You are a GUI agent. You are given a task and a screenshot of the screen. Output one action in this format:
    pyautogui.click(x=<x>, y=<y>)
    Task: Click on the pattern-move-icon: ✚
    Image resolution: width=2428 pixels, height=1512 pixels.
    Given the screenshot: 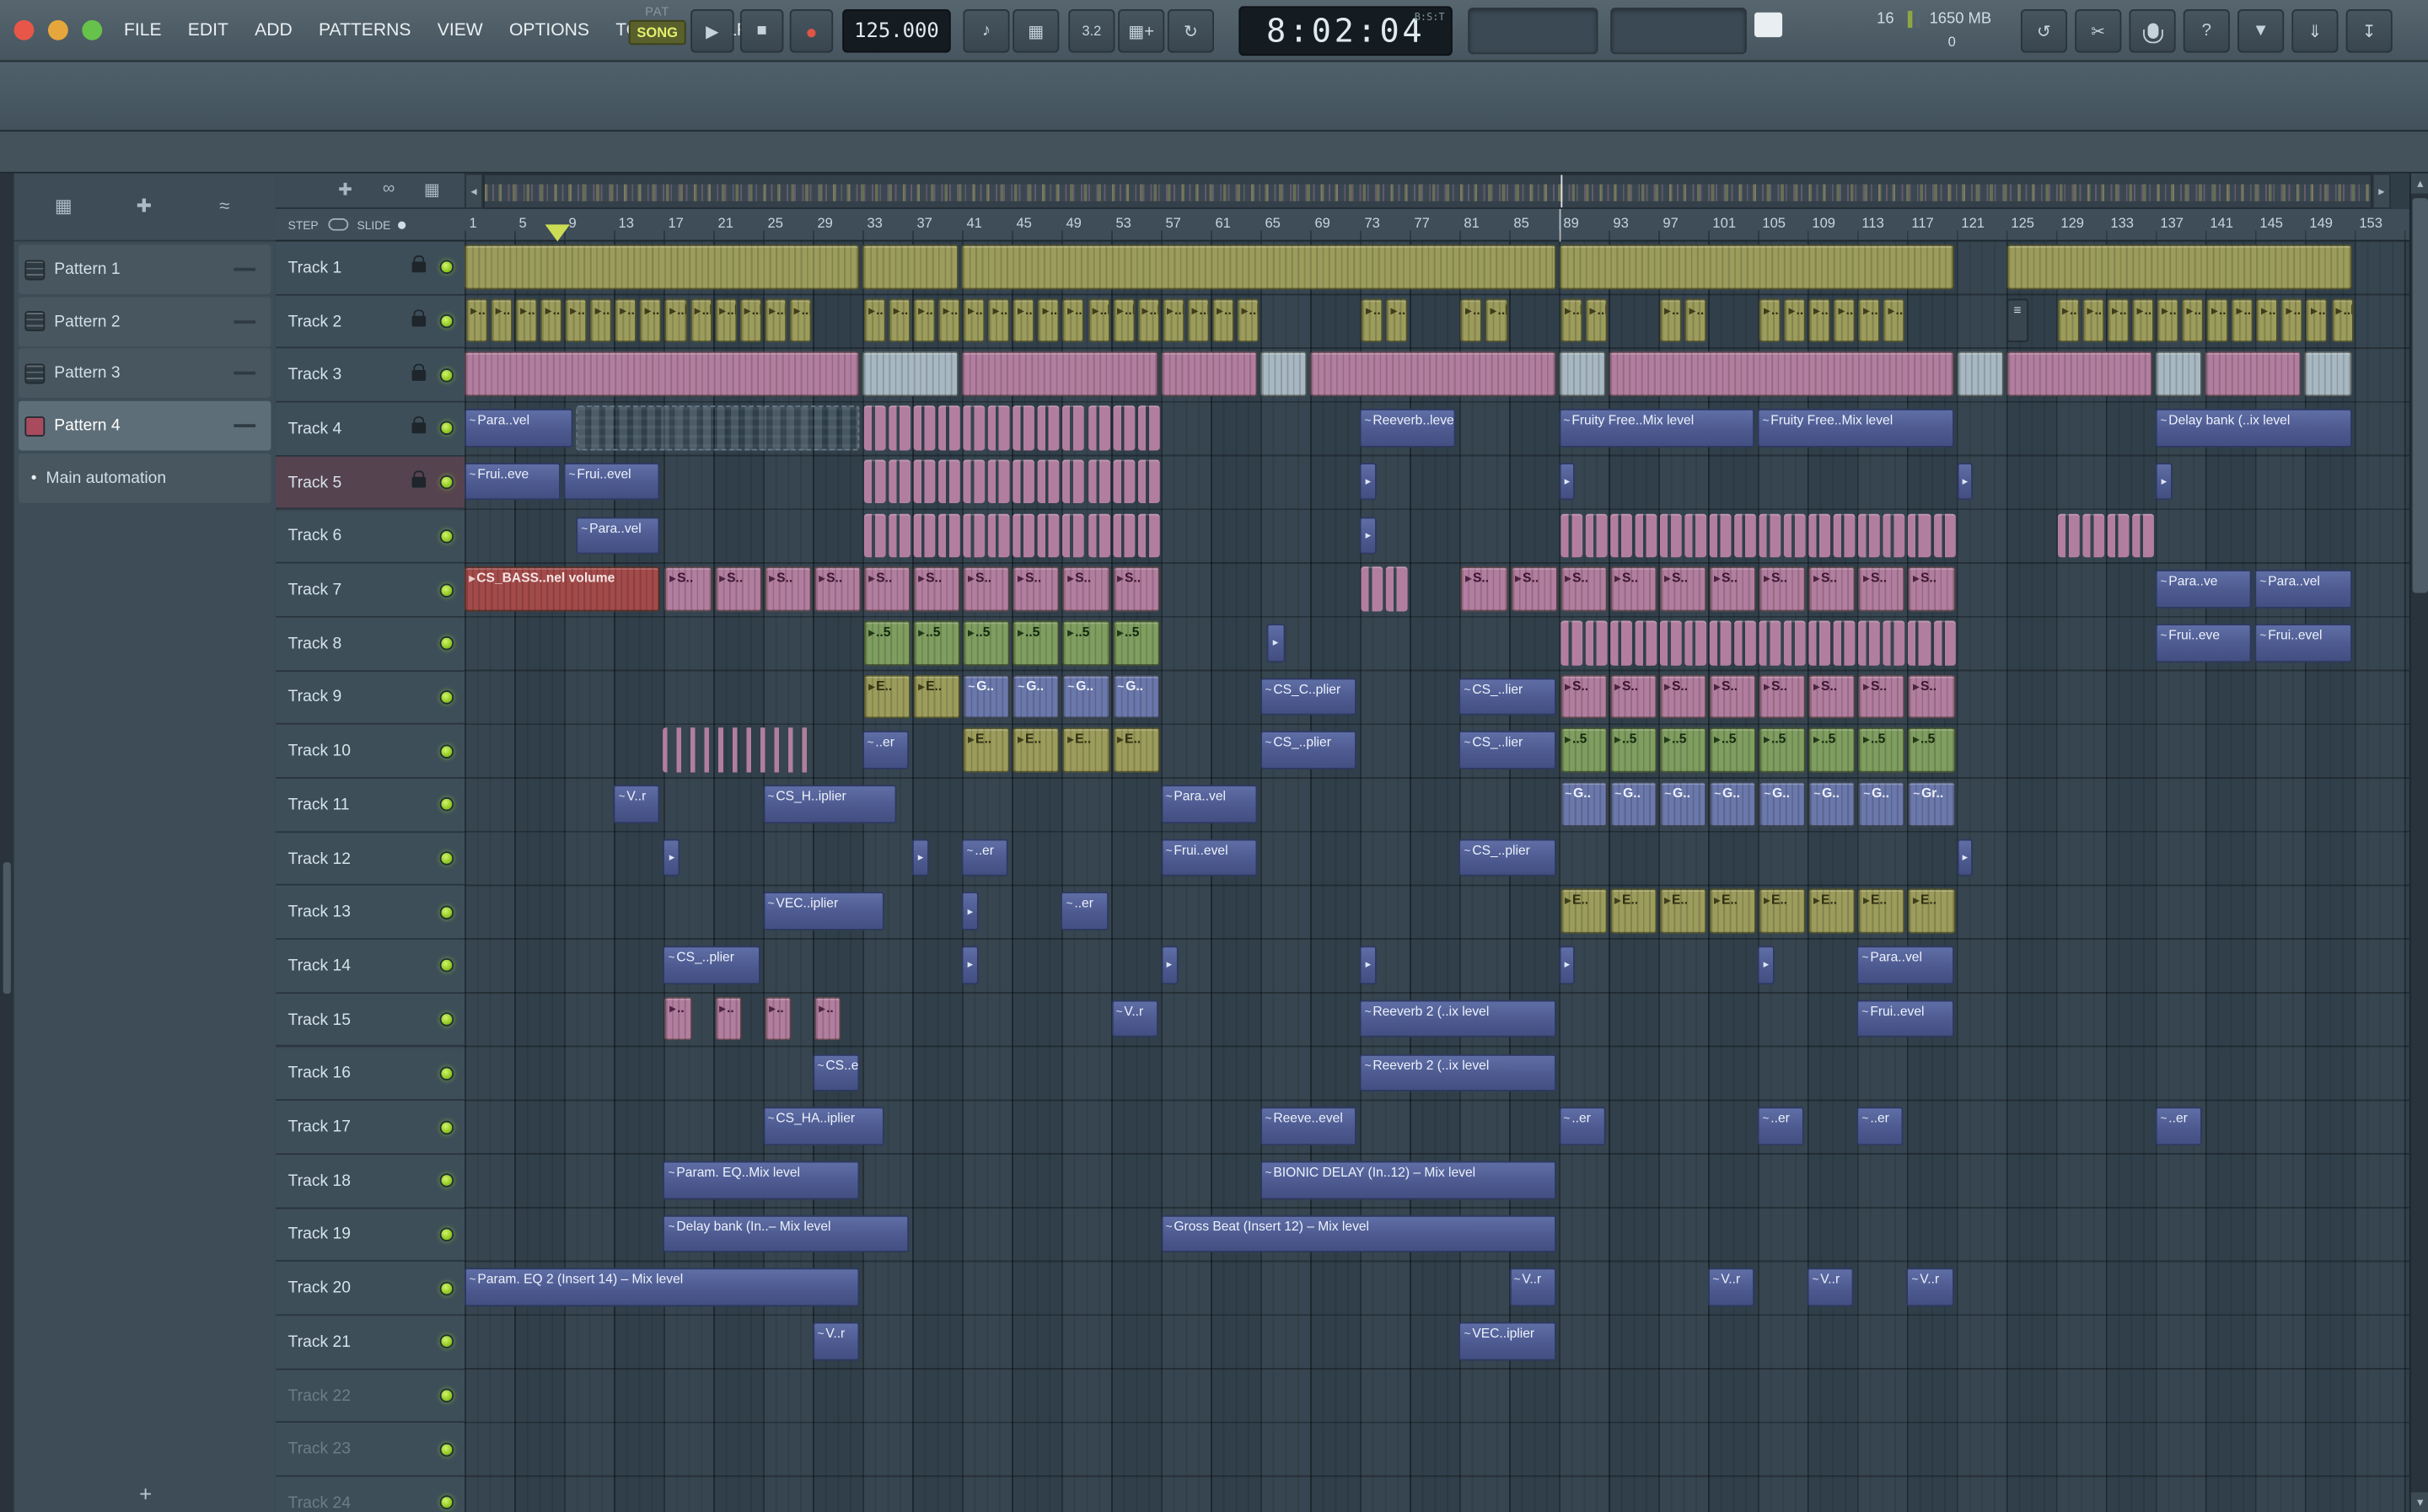 What is the action you would take?
    pyautogui.click(x=143, y=209)
    